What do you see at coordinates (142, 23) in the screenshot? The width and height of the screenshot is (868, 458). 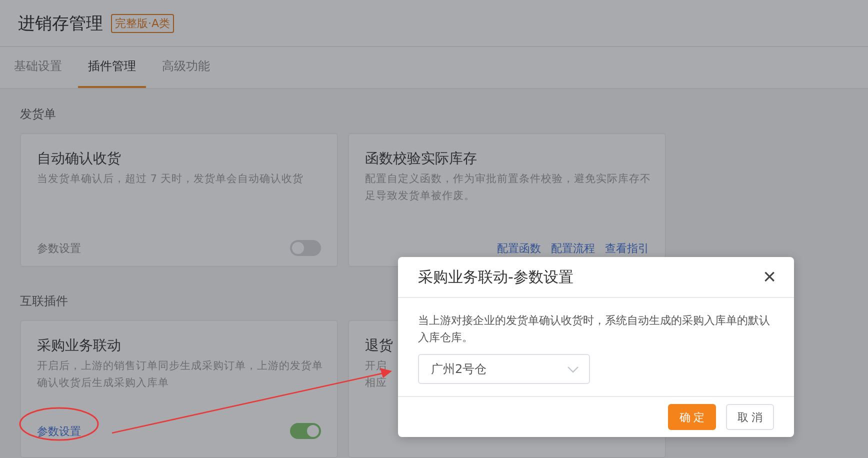 I see `edition-badge: 完整版·A类` at bounding box center [142, 23].